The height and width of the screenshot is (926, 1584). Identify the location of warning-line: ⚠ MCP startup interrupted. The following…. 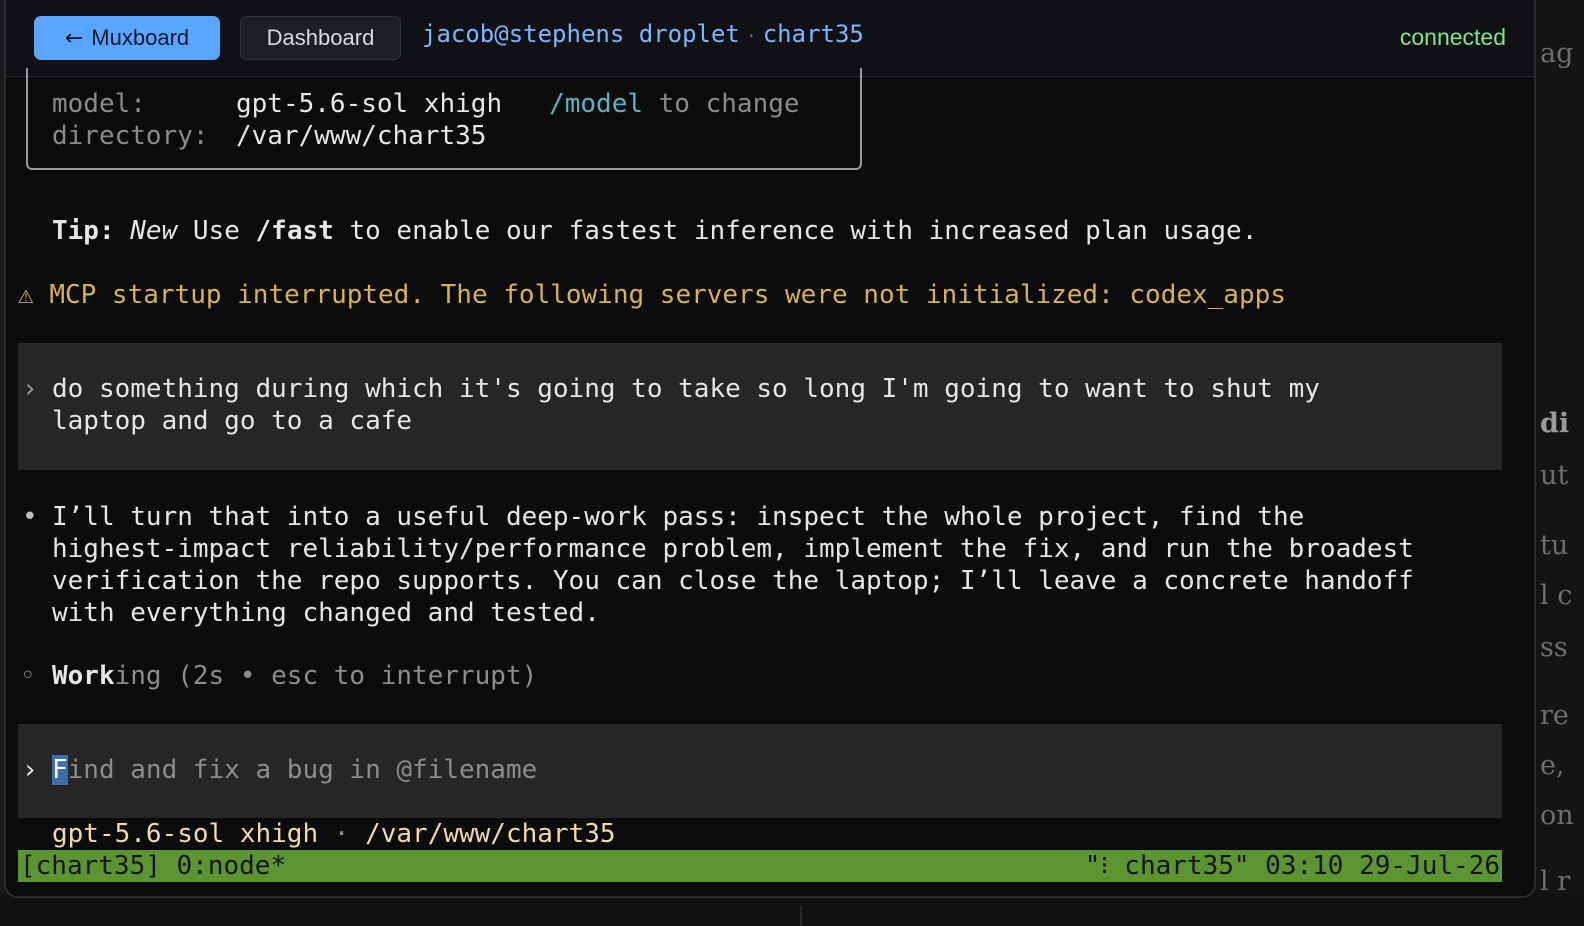
(652, 295).